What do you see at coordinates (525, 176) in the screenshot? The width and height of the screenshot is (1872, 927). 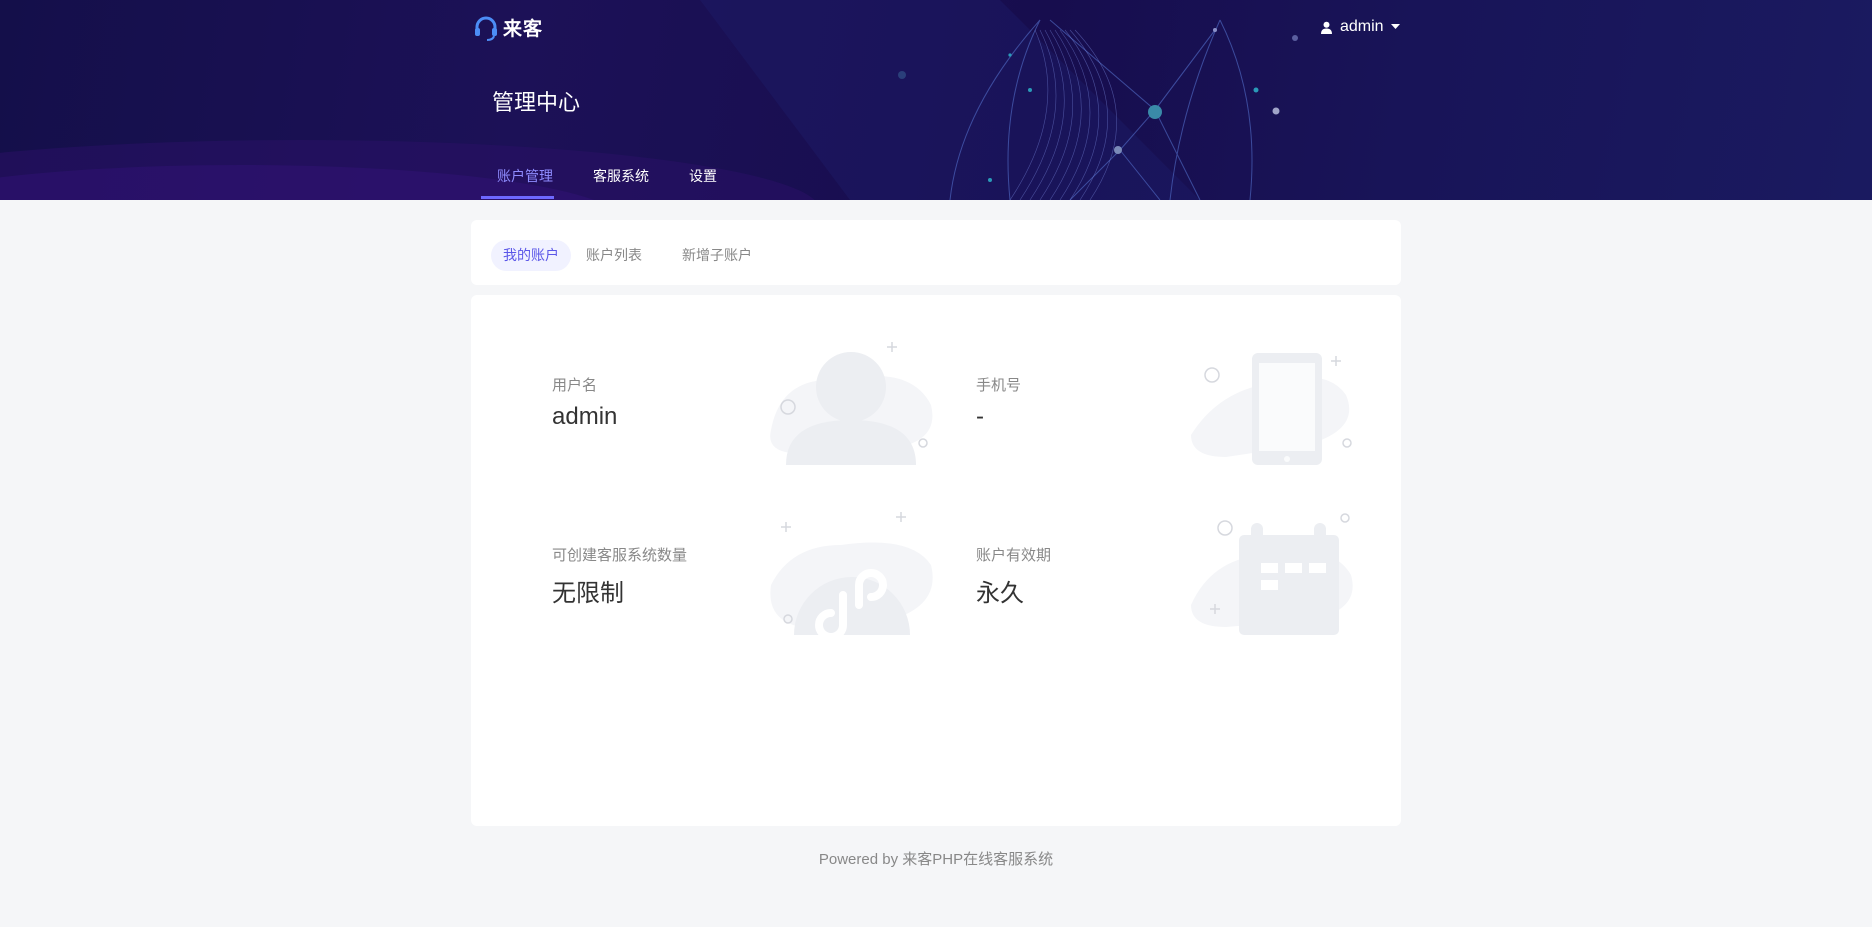 I see `tab-account-management: 账户管理` at bounding box center [525, 176].